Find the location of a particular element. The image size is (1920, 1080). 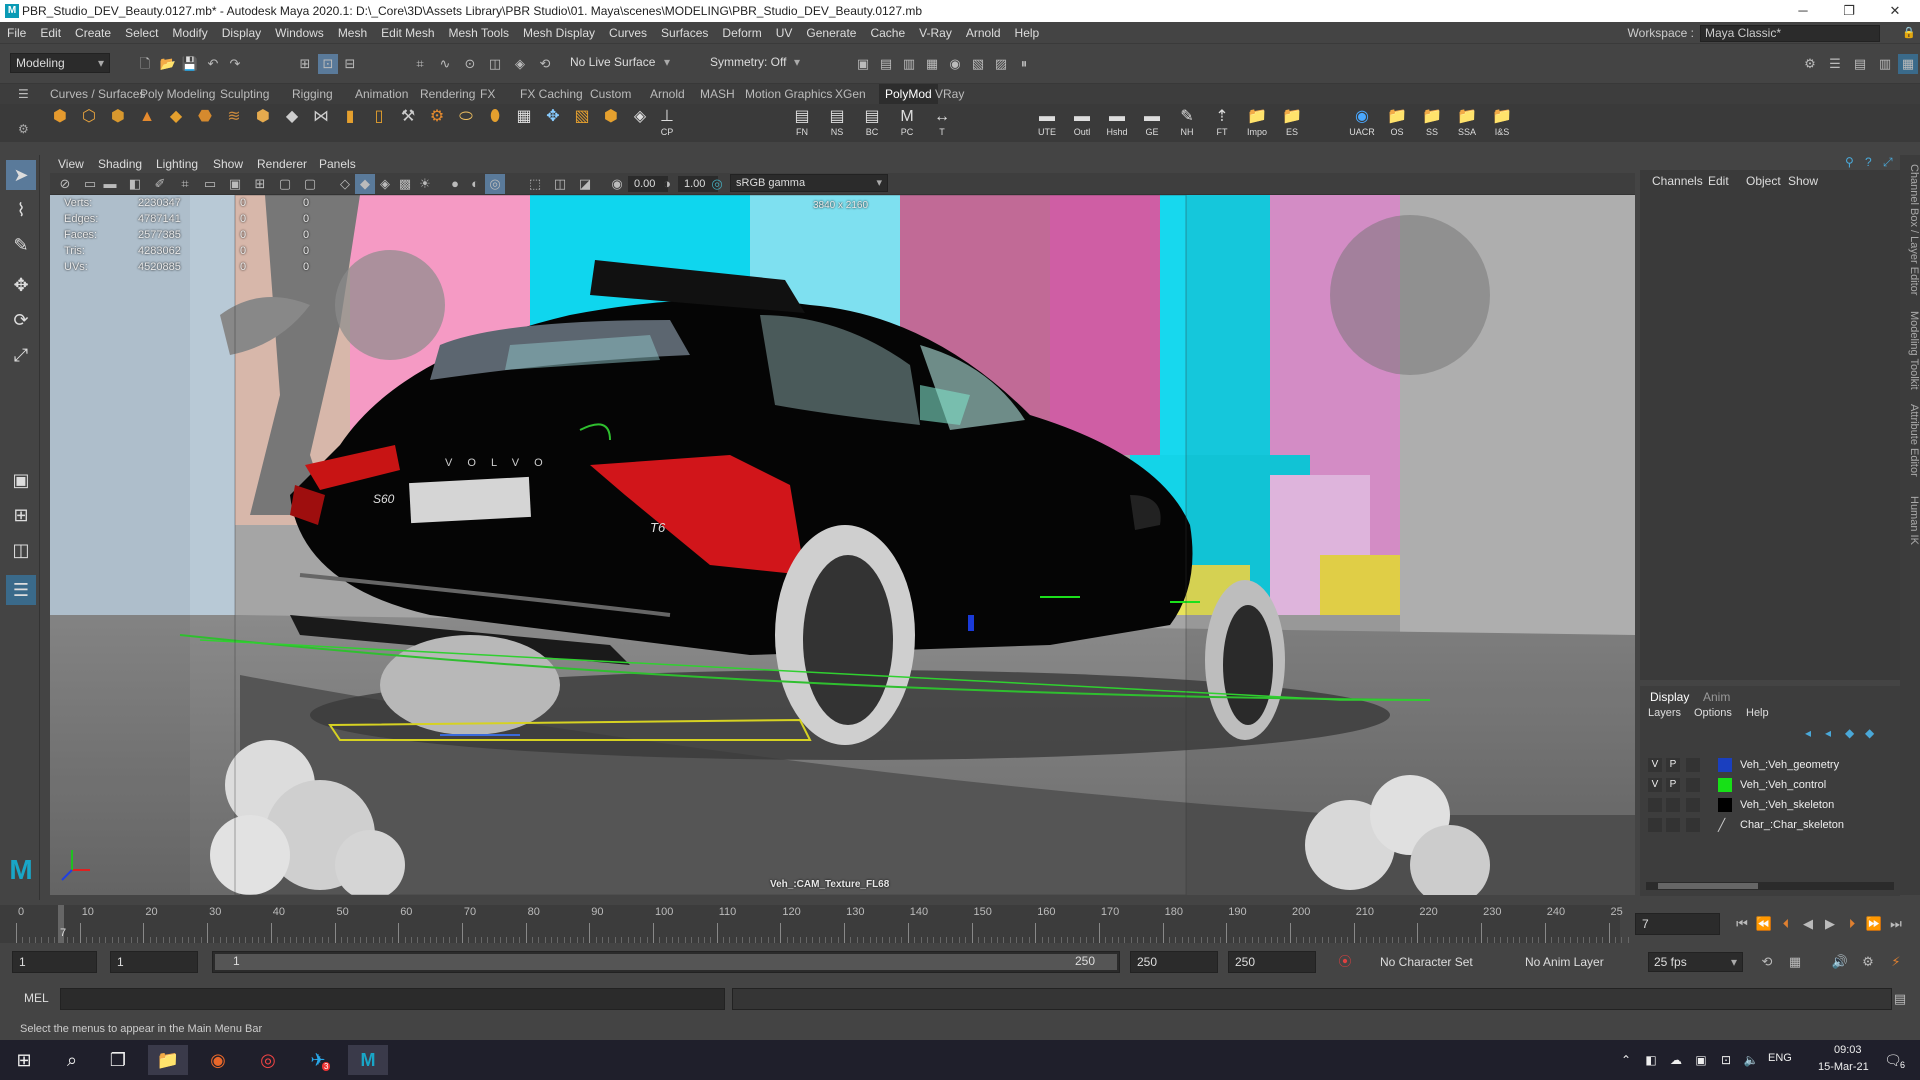

save-scene-icon: 💾 is located at coordinates (190, 64).